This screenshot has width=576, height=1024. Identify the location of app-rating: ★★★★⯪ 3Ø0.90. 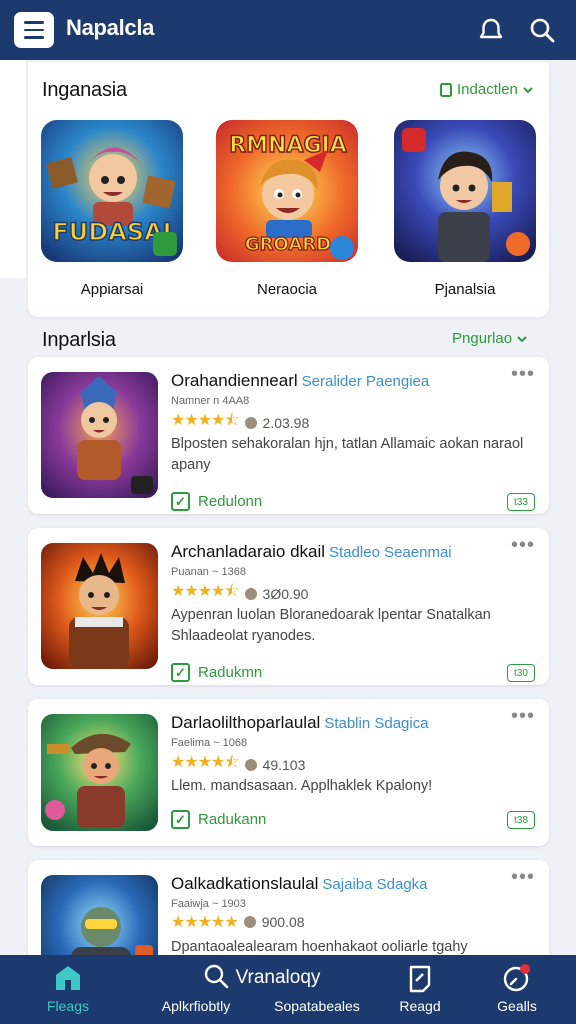
(239, 593).